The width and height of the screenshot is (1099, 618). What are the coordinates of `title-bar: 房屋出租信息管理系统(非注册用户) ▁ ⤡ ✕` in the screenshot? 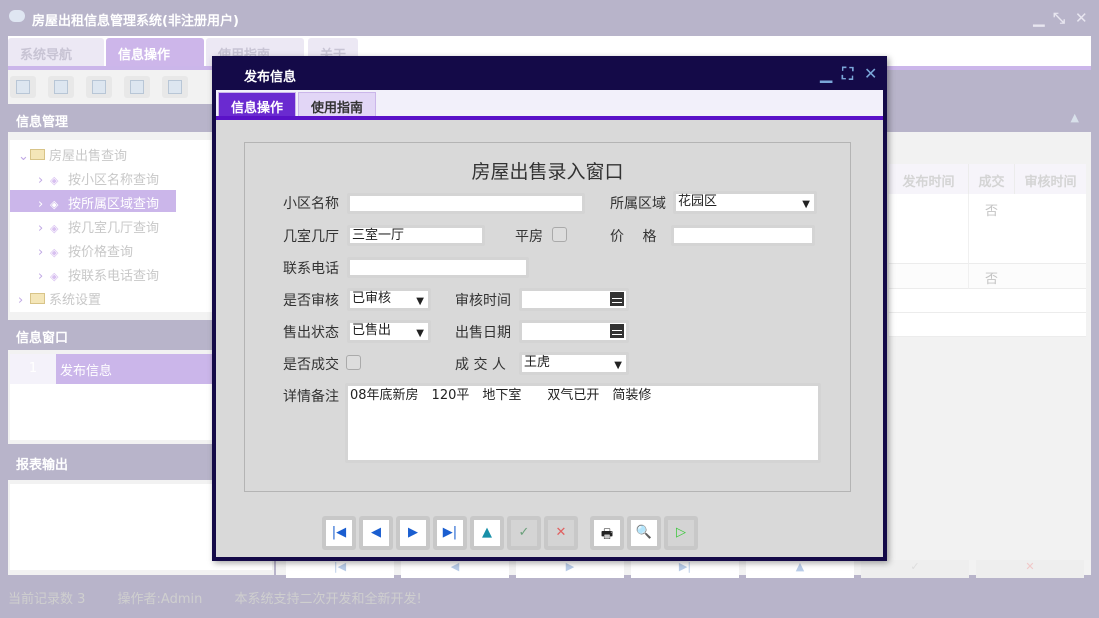 It's located at (549, 18).